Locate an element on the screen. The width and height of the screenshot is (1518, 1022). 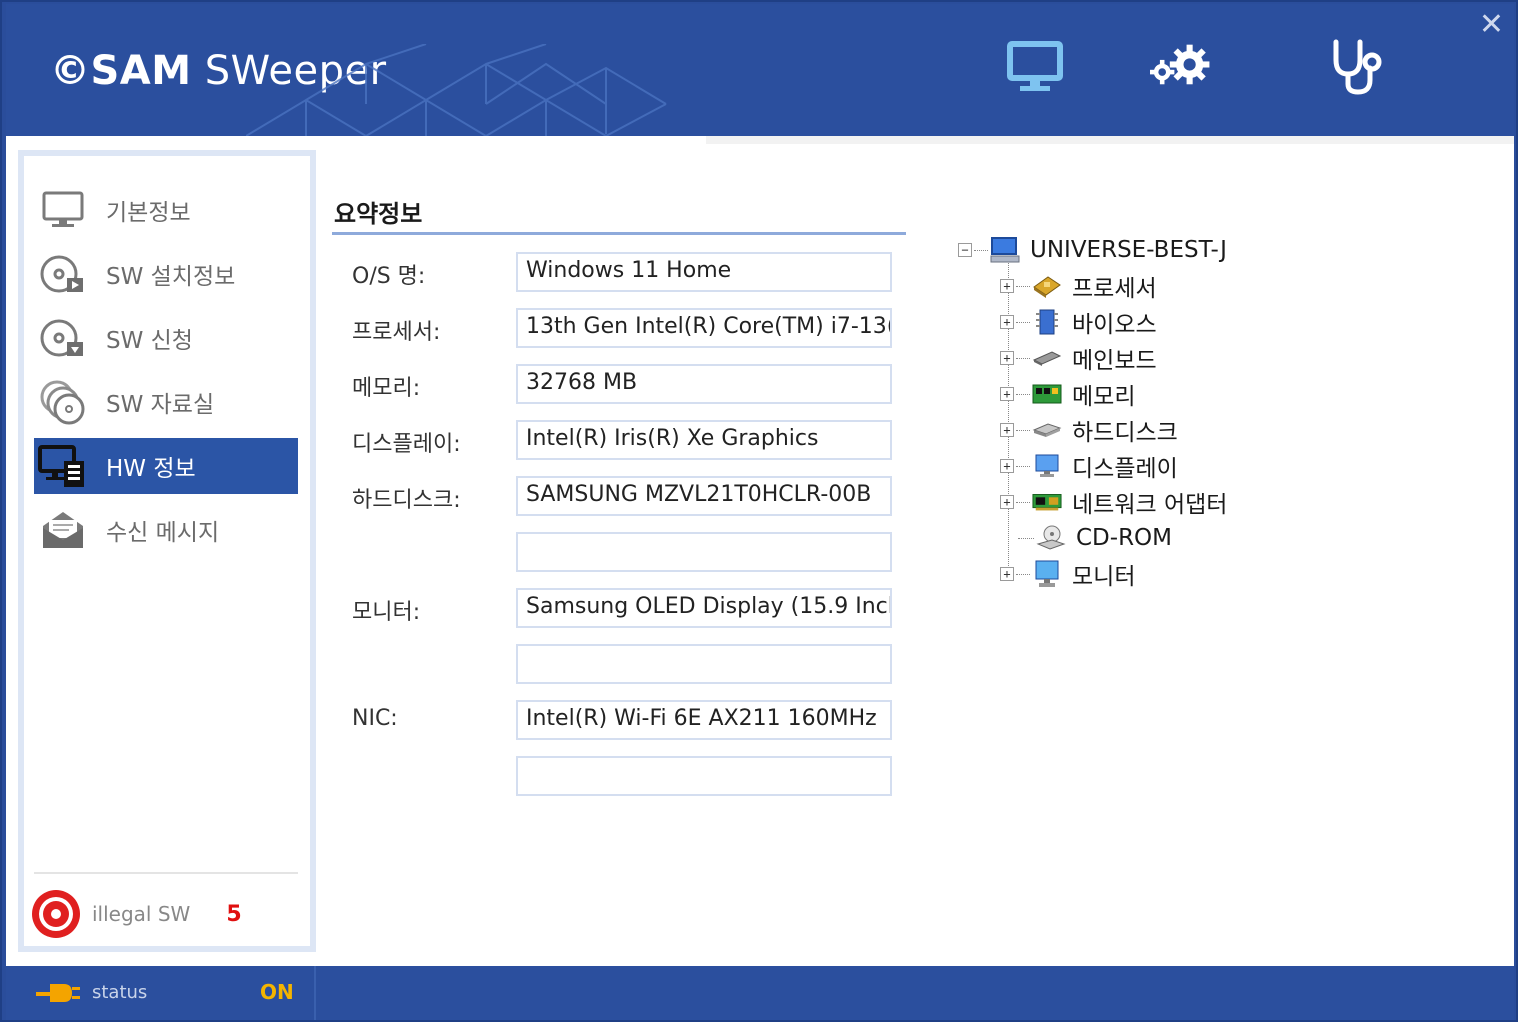
sidebar-item-label: SW 자료실 is located at coordinates (160, 405).